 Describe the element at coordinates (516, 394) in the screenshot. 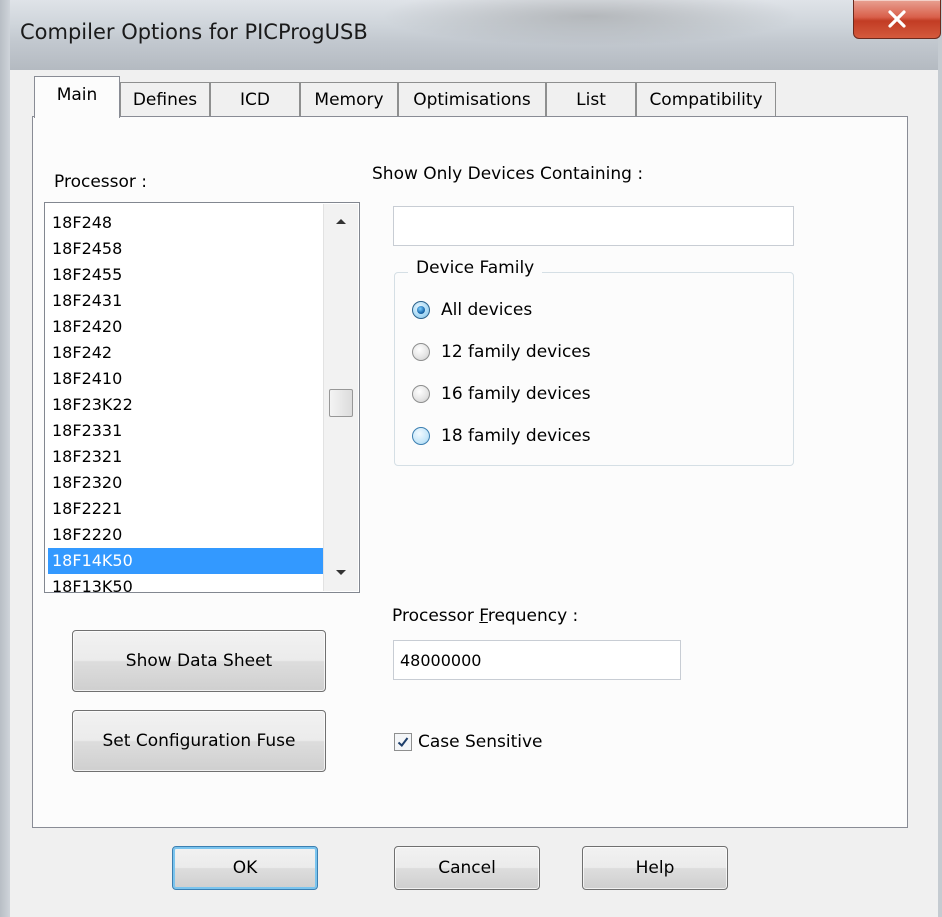

I see `radio-label: 16 family devices` at that location.